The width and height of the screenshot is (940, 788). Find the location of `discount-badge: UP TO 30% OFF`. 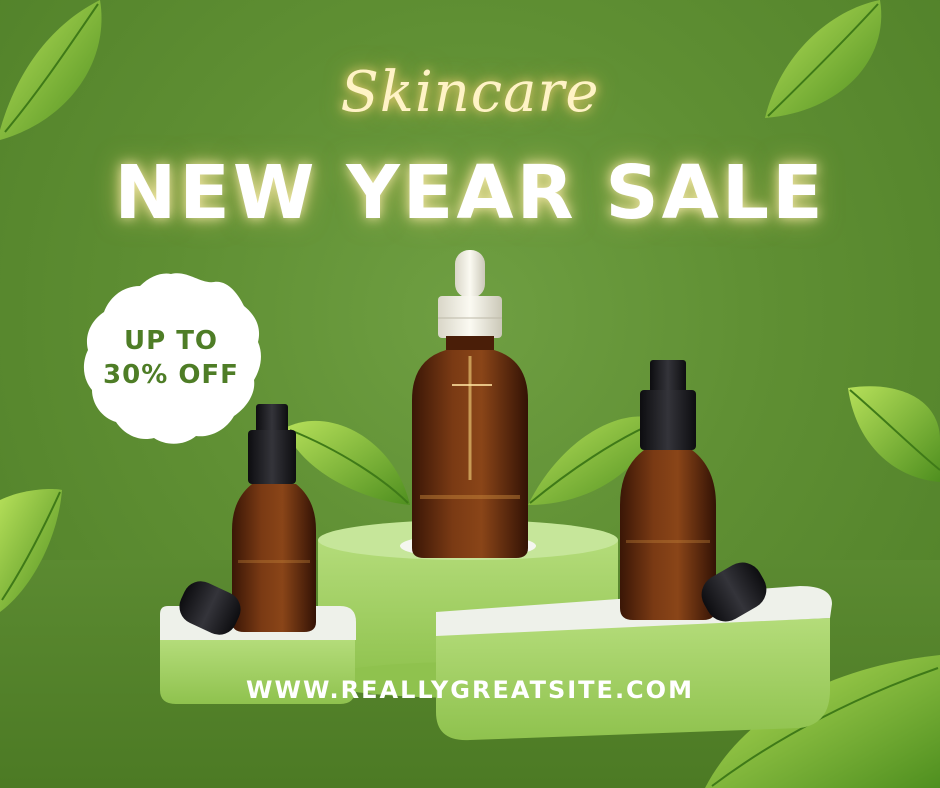

discount-badge: UP TO 30% OFF is located at coordinates (171, 358).